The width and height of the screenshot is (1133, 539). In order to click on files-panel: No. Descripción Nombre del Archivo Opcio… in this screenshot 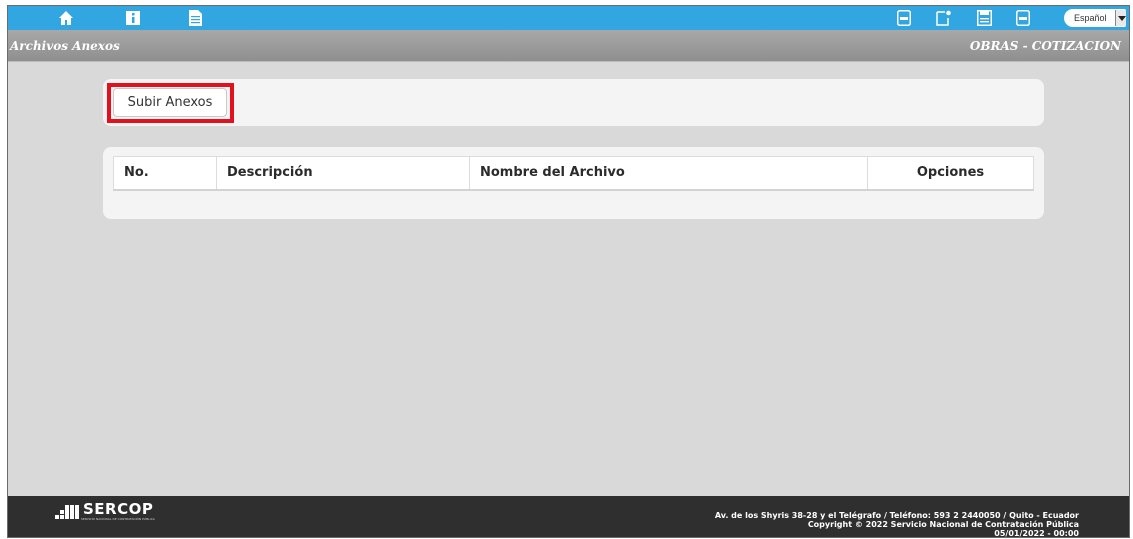, I will do `click(573, 183)`.